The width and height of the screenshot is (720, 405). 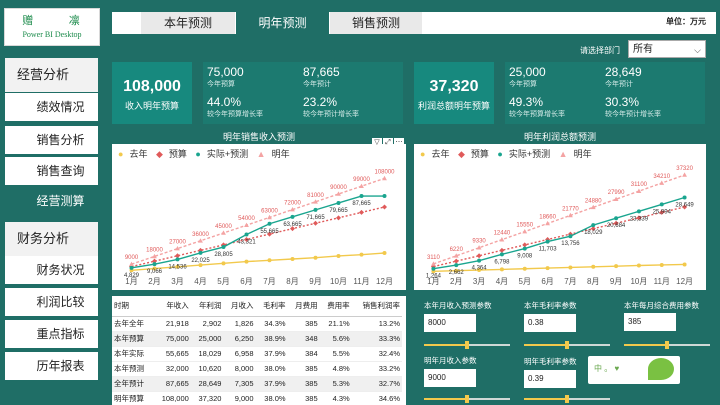 I want to click on tab-next-year-forecast: 明年预测, so click(x=282, y=23).